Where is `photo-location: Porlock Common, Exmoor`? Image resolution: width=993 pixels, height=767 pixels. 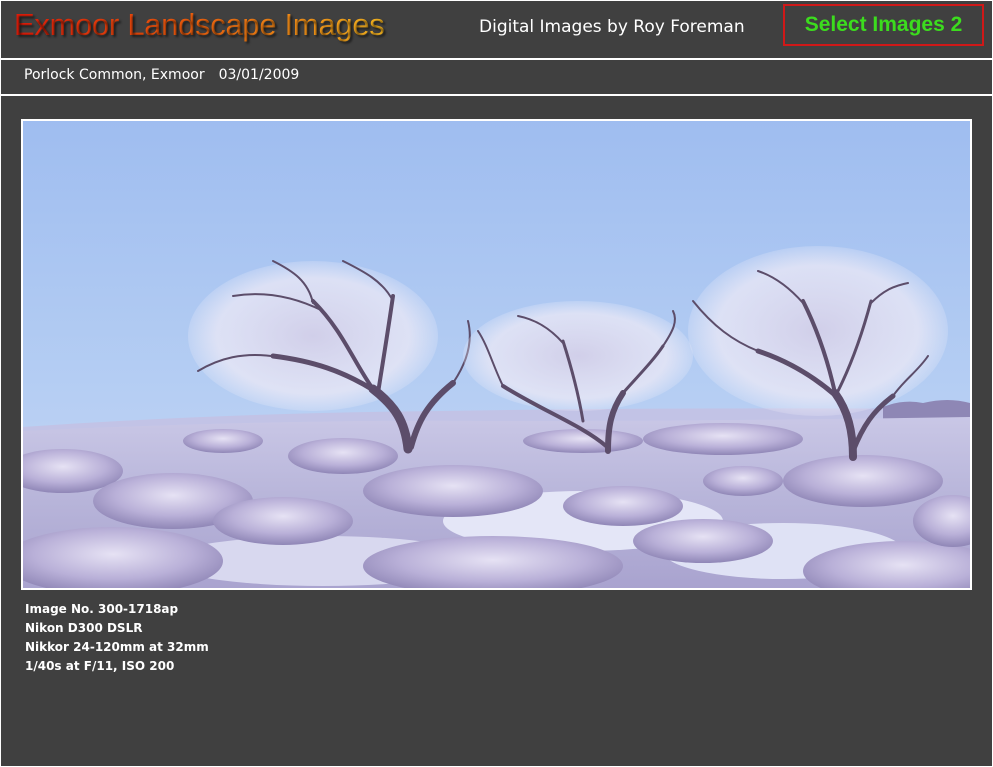 photo-location: Porlock Common, Exmoor is located at coordinates (114, 75).